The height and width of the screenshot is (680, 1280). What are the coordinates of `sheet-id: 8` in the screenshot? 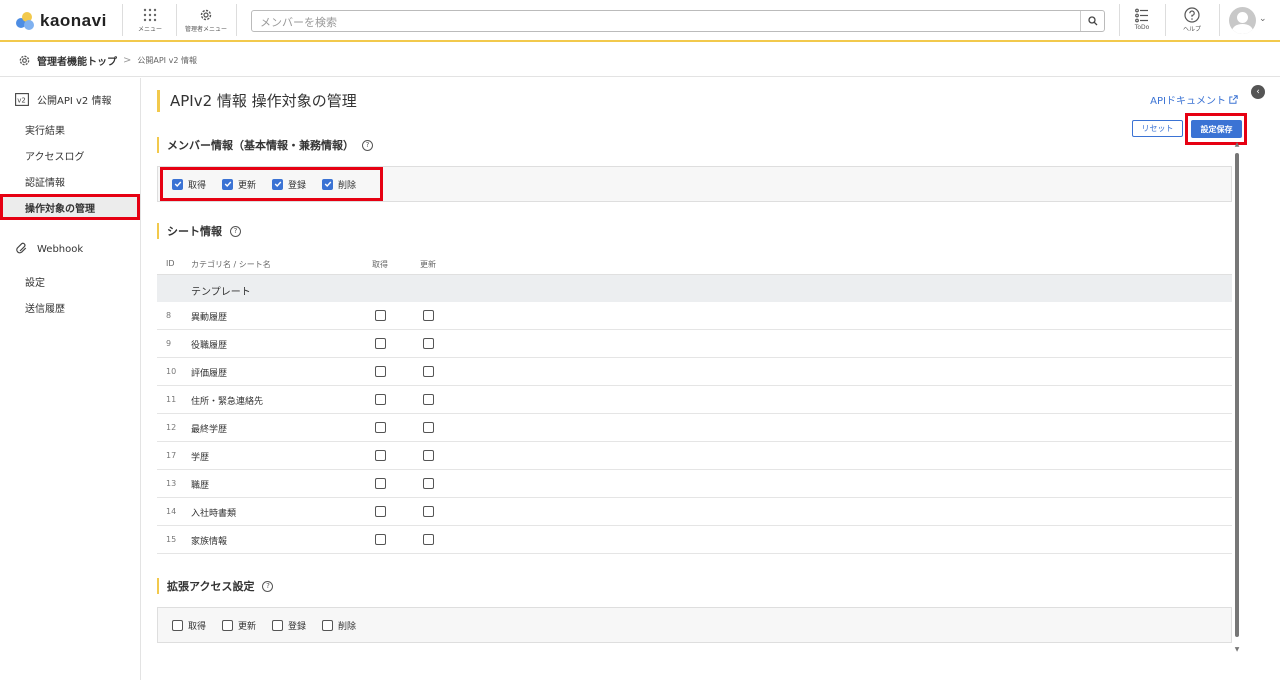 It's located at (169, 315).